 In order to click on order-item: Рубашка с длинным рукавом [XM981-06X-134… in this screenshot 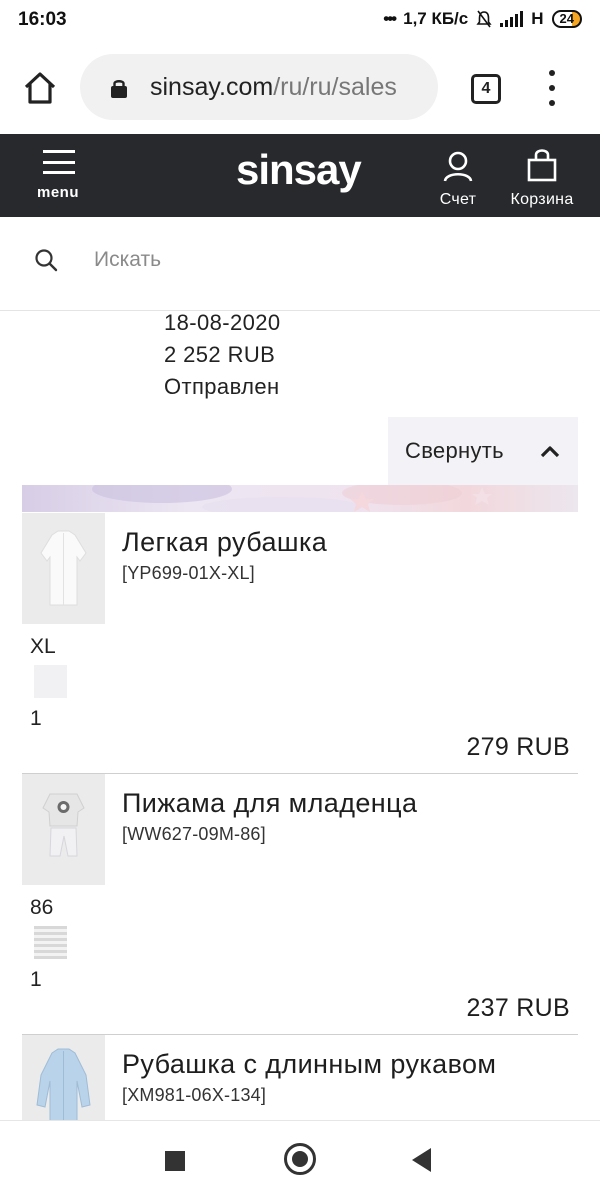, I will do `click(300, 1077)`.